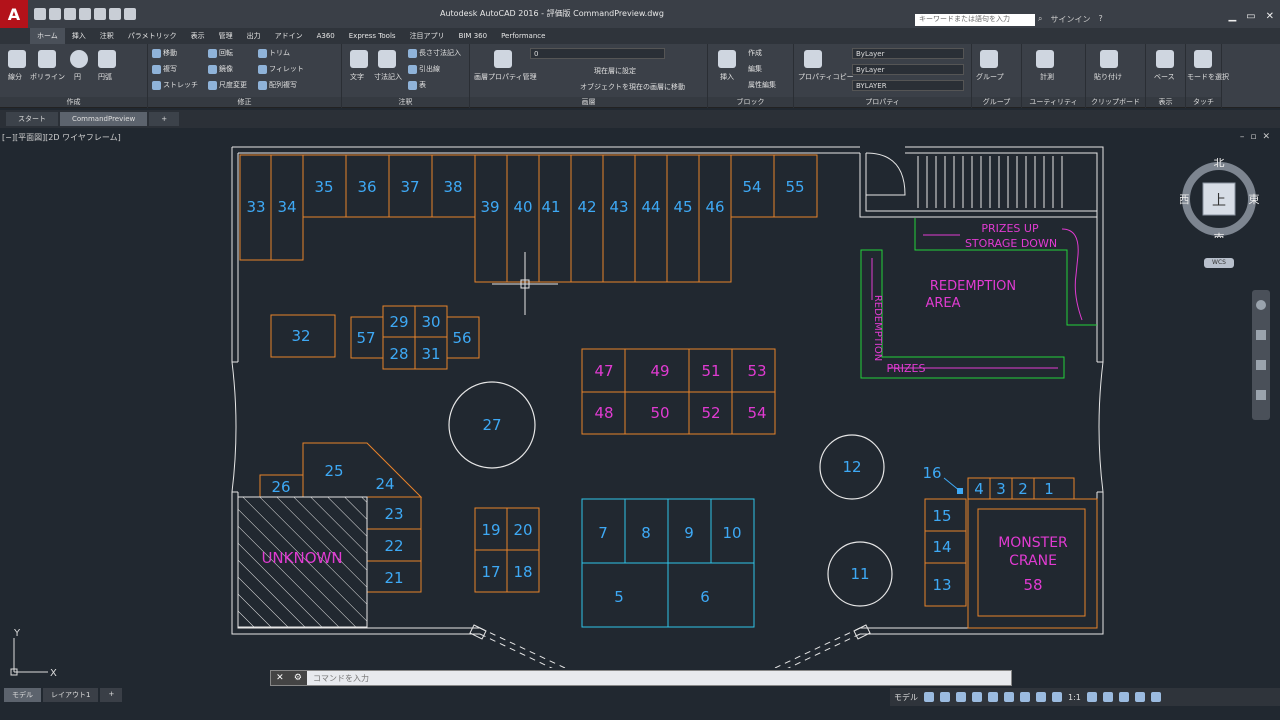 The width and height of the screenshot is (1280, 720). What do you see at coordinates (40, 14) in the screenshot?
I see `new-icon` at bounding box center [40, 14].